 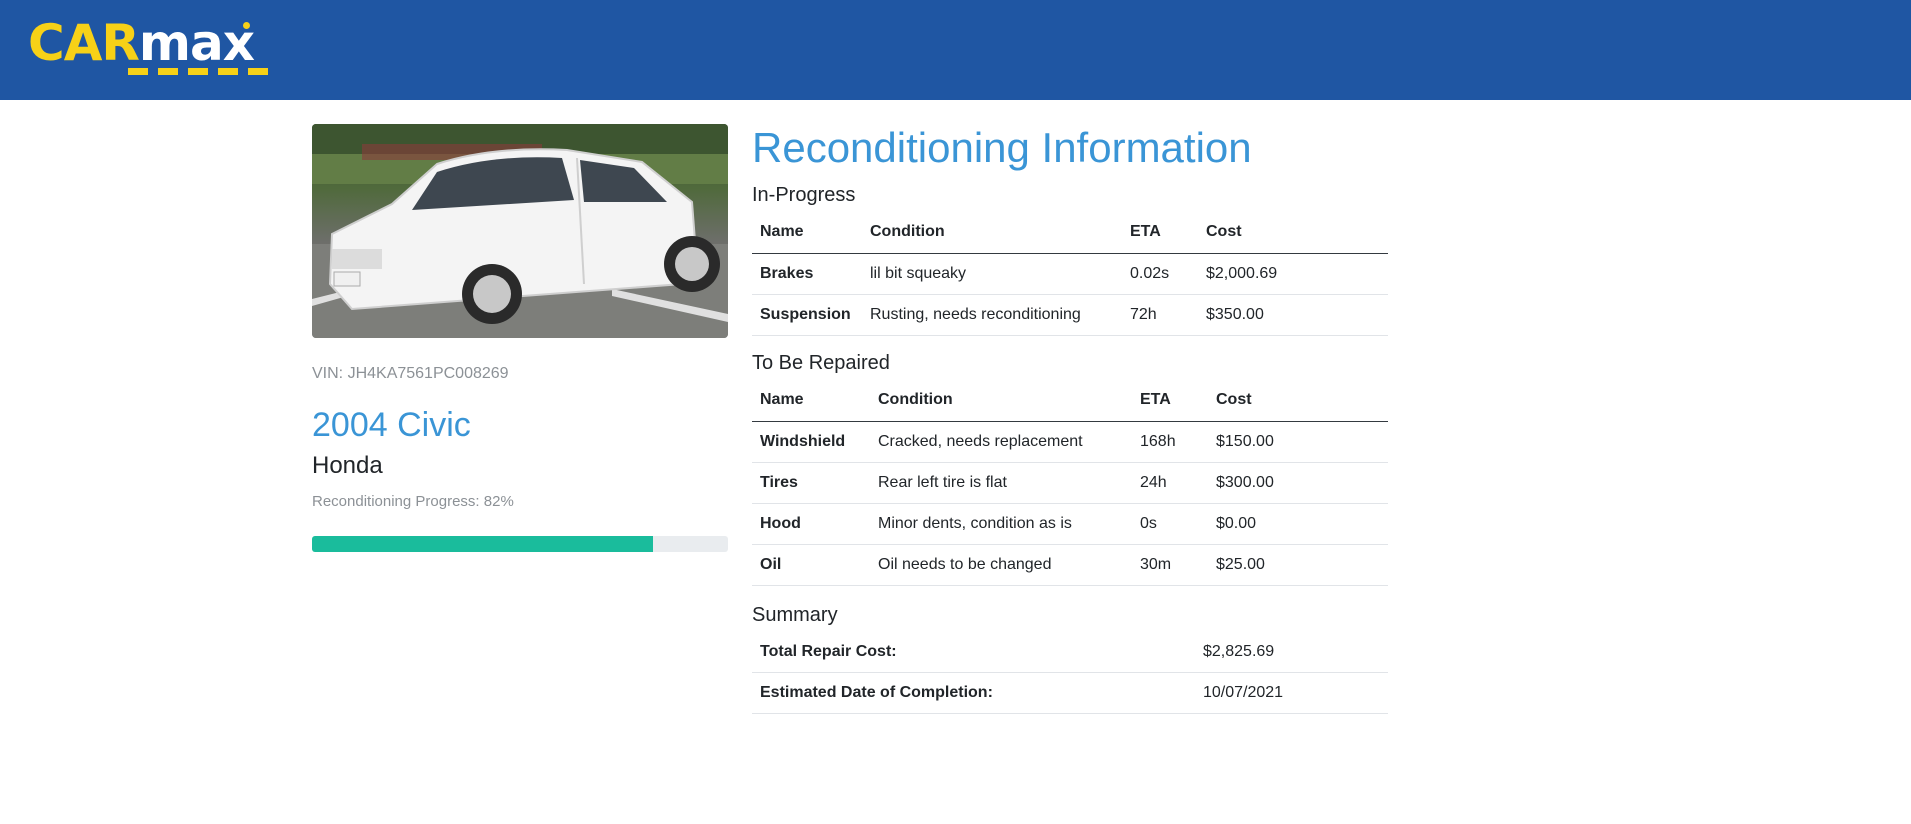 I want to click on progress-bar, so click(x=520, y=544).